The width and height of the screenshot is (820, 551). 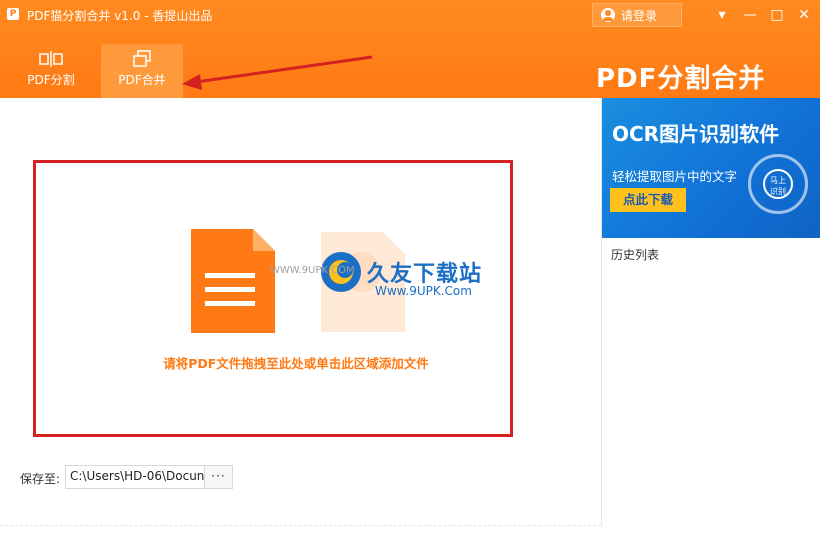 I want to click on maximize-button: □, so click(x=777, y=15).